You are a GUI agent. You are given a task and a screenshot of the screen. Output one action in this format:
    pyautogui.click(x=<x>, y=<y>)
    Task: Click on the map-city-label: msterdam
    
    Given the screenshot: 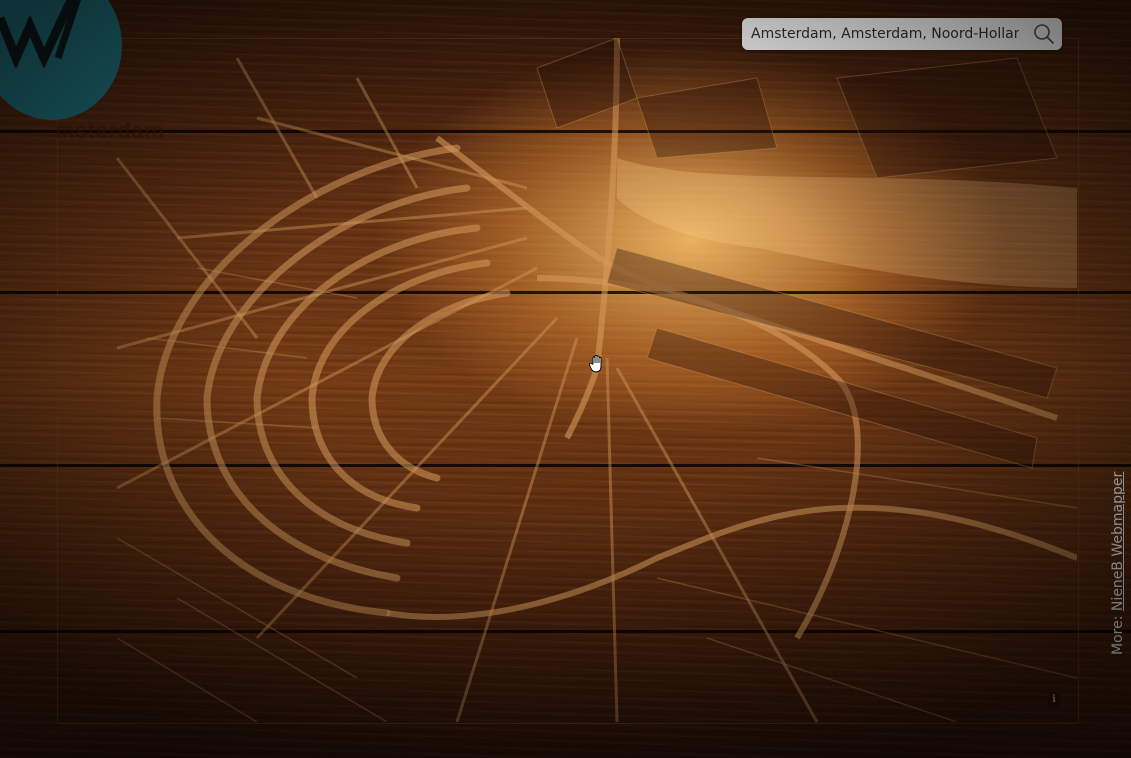 What is the action you would take?
    pyautogui.click(x=110, y=130)
    